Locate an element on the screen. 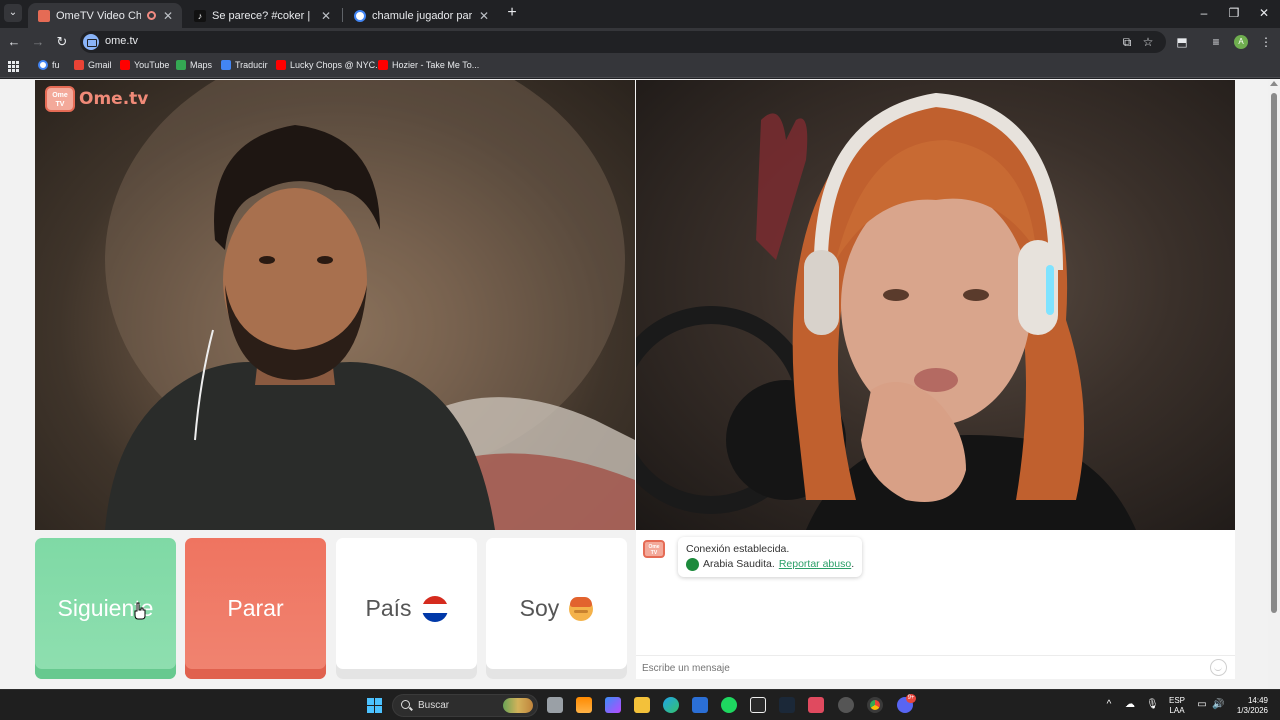  bookmark-label: YouTube is located at coordinates (152, 65).